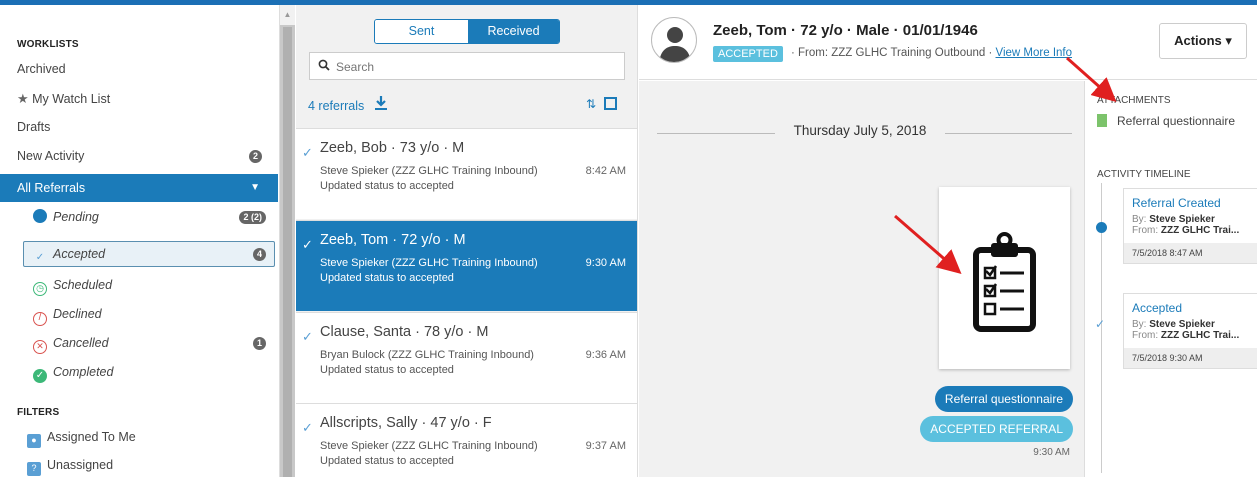 The height and width of the screenshot is (477, 1257). Describe the element at coordinates (996, 429) in the screenshot. I see `accepted-referral-bubble: ACCEPTED REFERRAL` at that location.